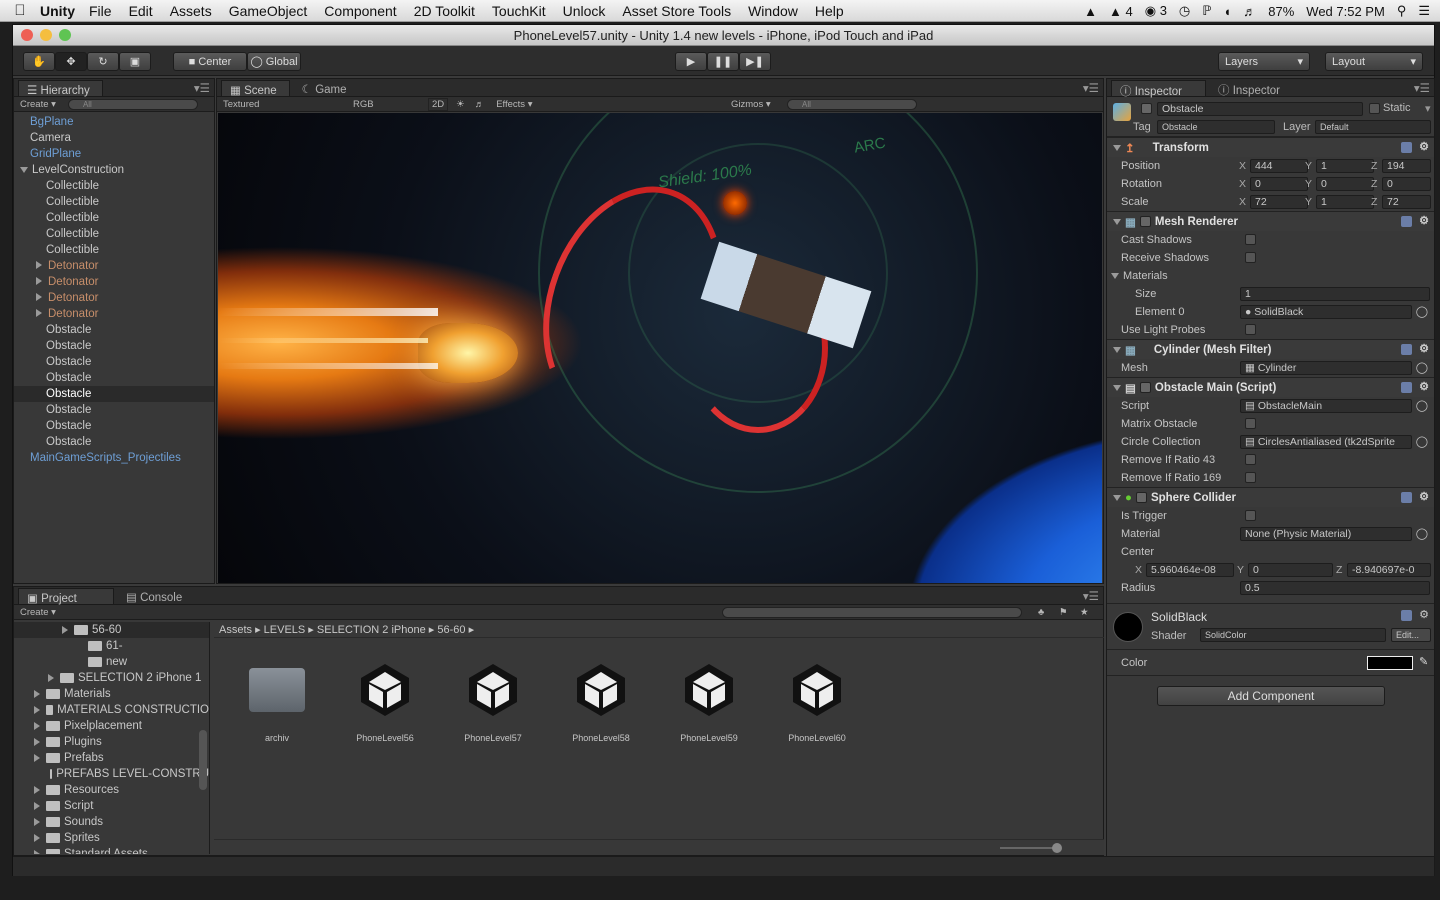 The width and height of the screenshot is (1440, 900). What do you see at coordinates (1270, 147) in the screenshot?
I see `transform-header: ↥ Transform ⚙` at bounding box center [1270, 147].